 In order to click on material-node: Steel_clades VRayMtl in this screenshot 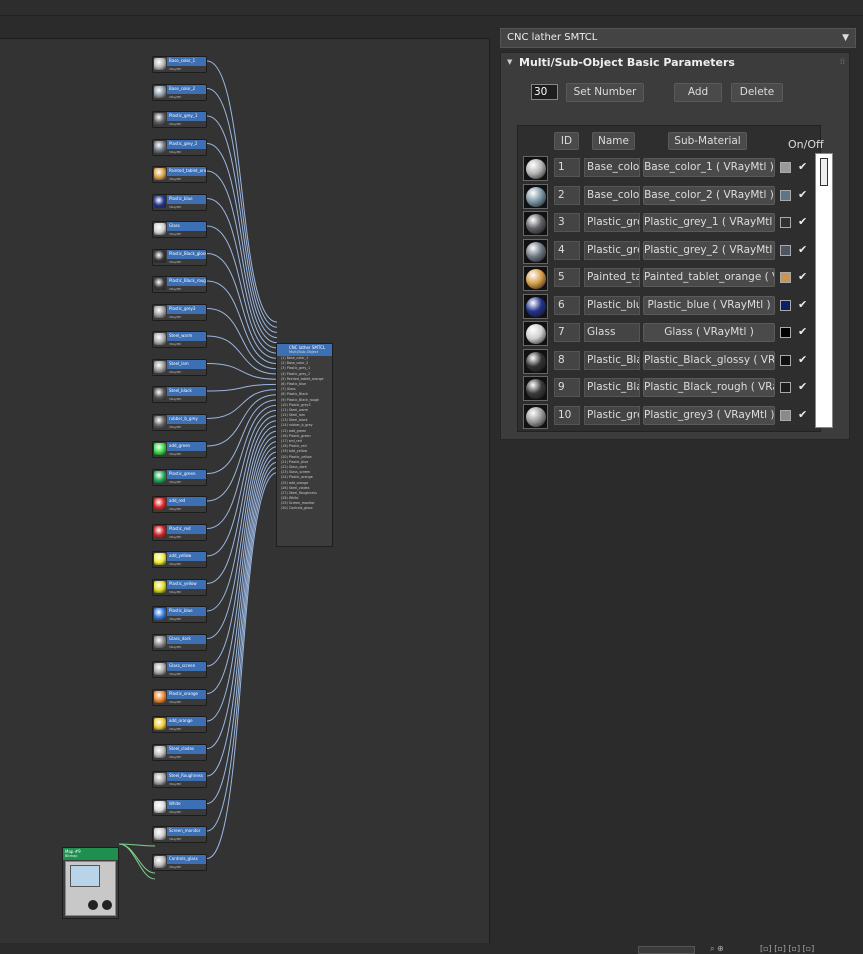, I will do `click(179, 752)`.